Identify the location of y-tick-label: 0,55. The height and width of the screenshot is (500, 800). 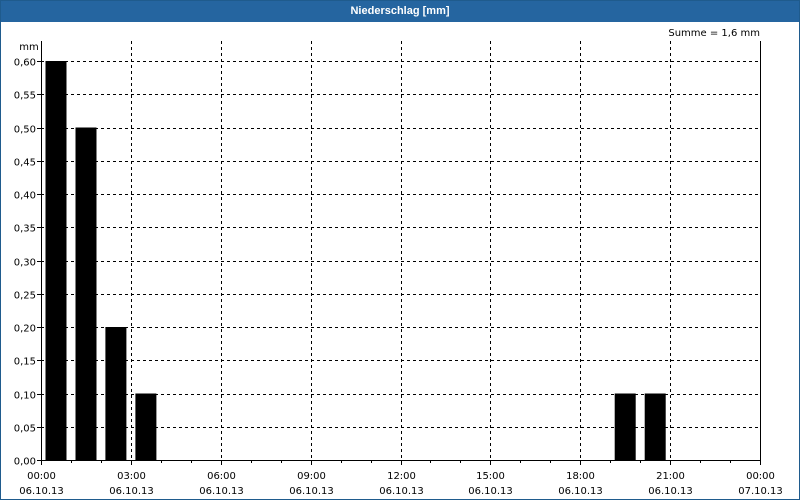
(25, 96).